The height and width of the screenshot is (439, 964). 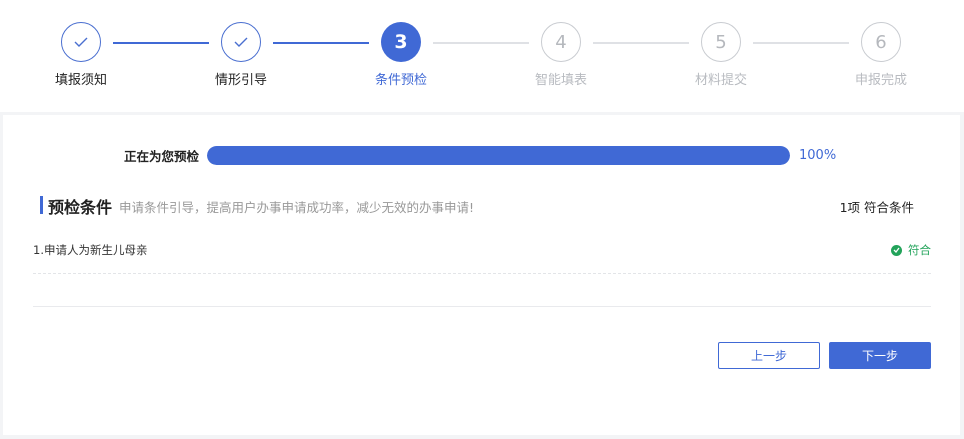 I want to click on step-1: 填报须知, so click(x=81, y=55).